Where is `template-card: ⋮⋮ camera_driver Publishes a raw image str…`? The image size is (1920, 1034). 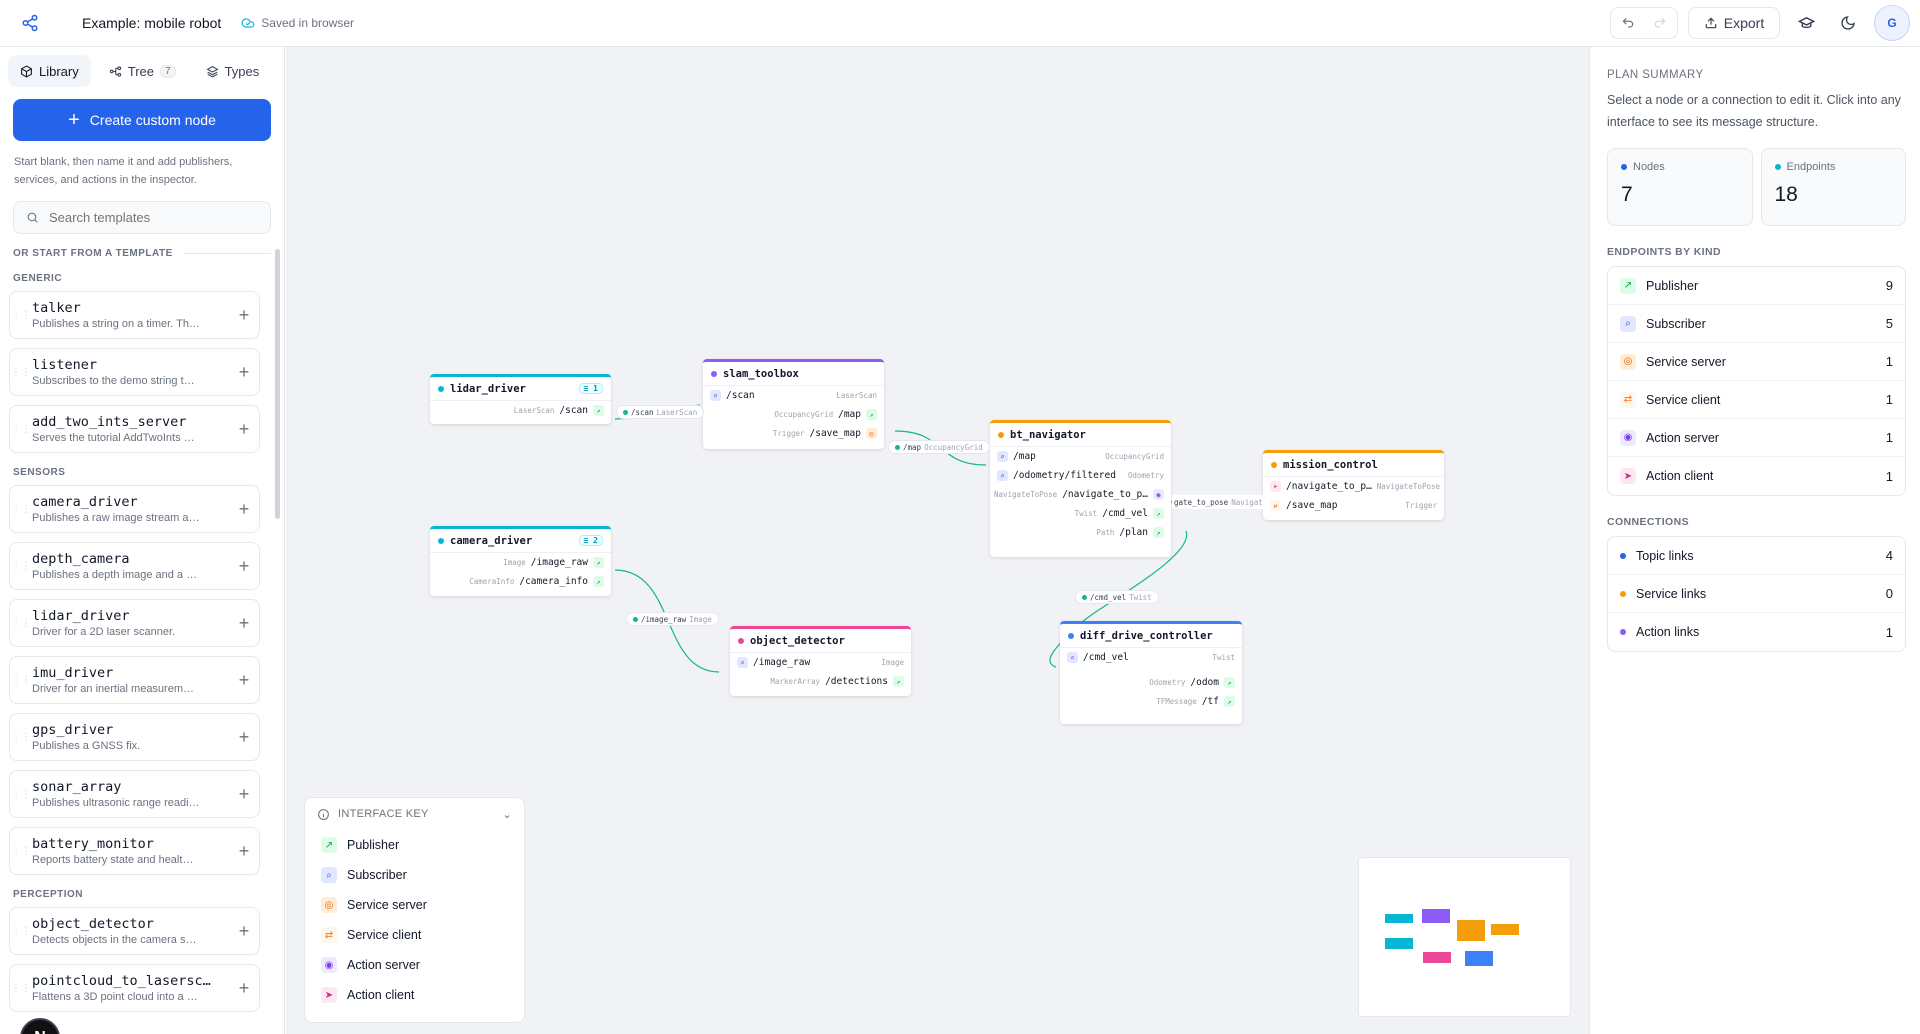 template-card: ⋮⋮ camera_driver Publishes a raw image str… is located at coordinates (134, 509).